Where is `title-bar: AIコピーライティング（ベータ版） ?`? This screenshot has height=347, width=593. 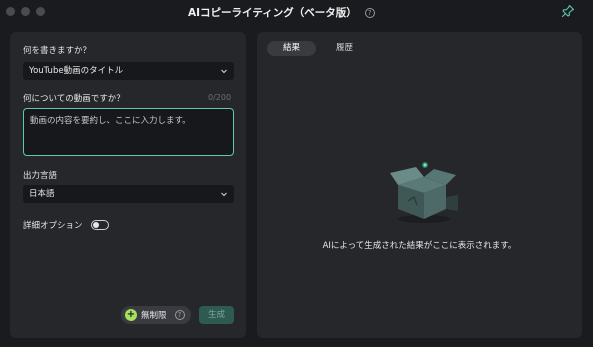 title-bar: AIコピーライティング（ベータ版） ? is located at coordinates (296, 13).